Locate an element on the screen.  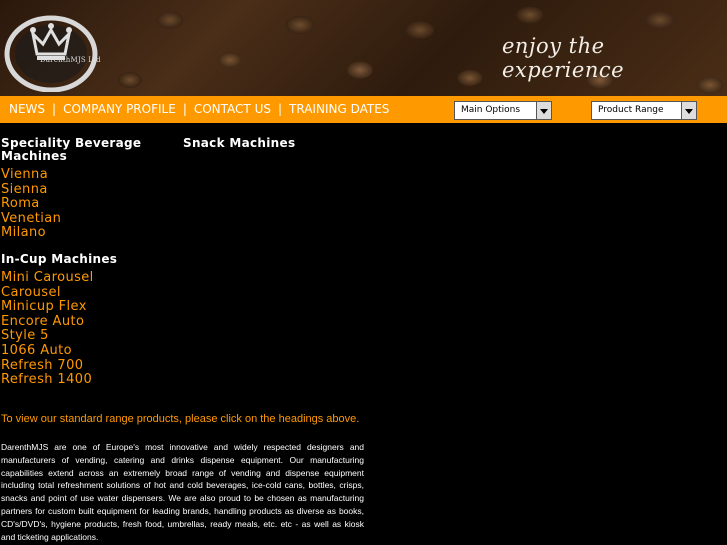
product-link-refresh-1400: Refresh 1400 is located at coordinates (47, 380).